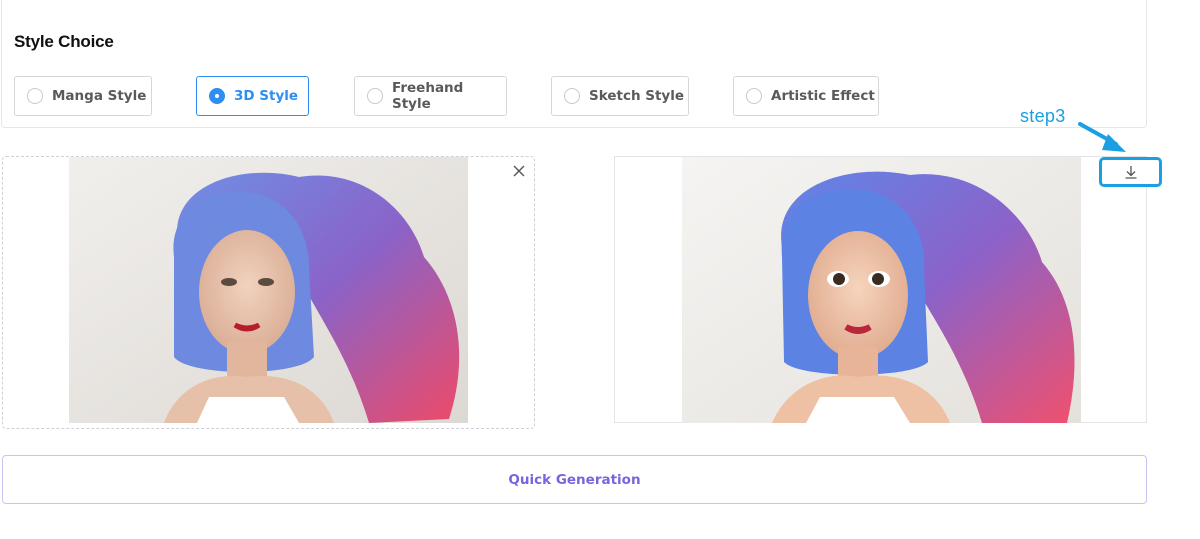  I want to click on step-annotation-label: step3, so click(1043, 116).